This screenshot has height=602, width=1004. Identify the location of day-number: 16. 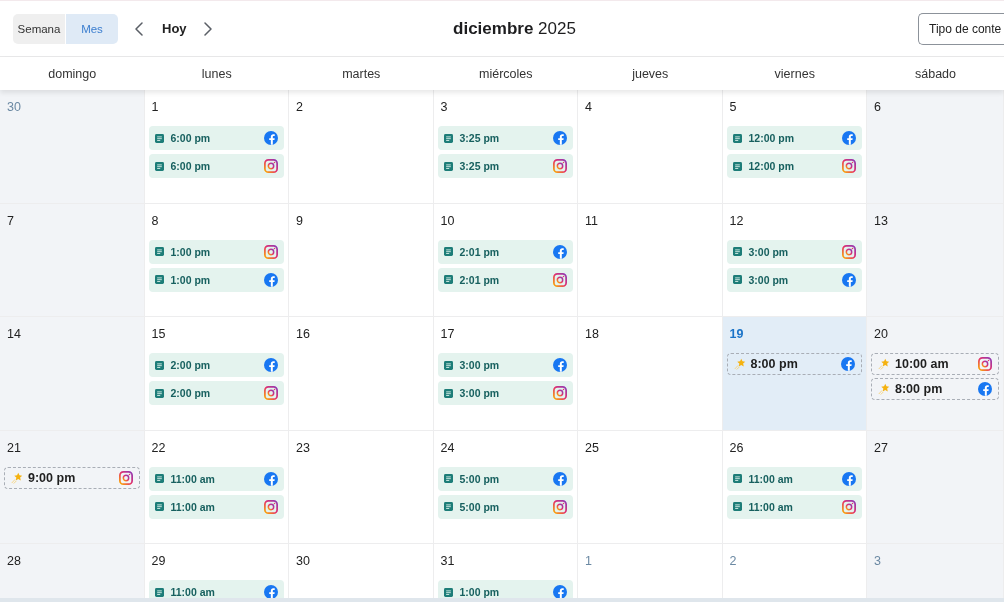
(303, 334).